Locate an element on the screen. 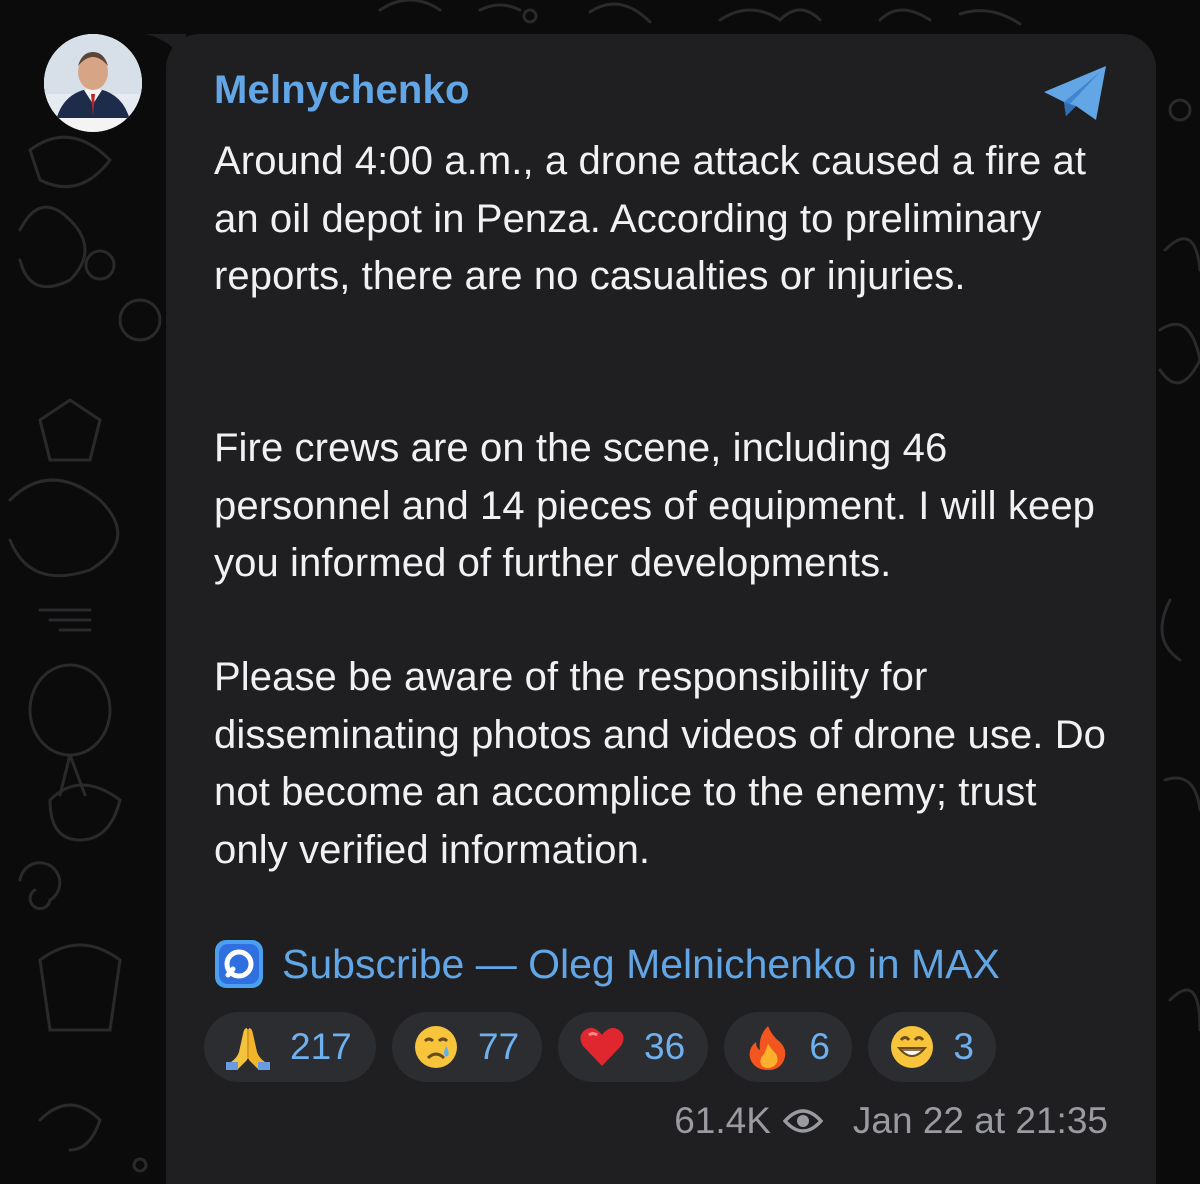 This screenshot has width=1200, height=1184. reaction-count: 77 is located at coordinates (499, 1046).